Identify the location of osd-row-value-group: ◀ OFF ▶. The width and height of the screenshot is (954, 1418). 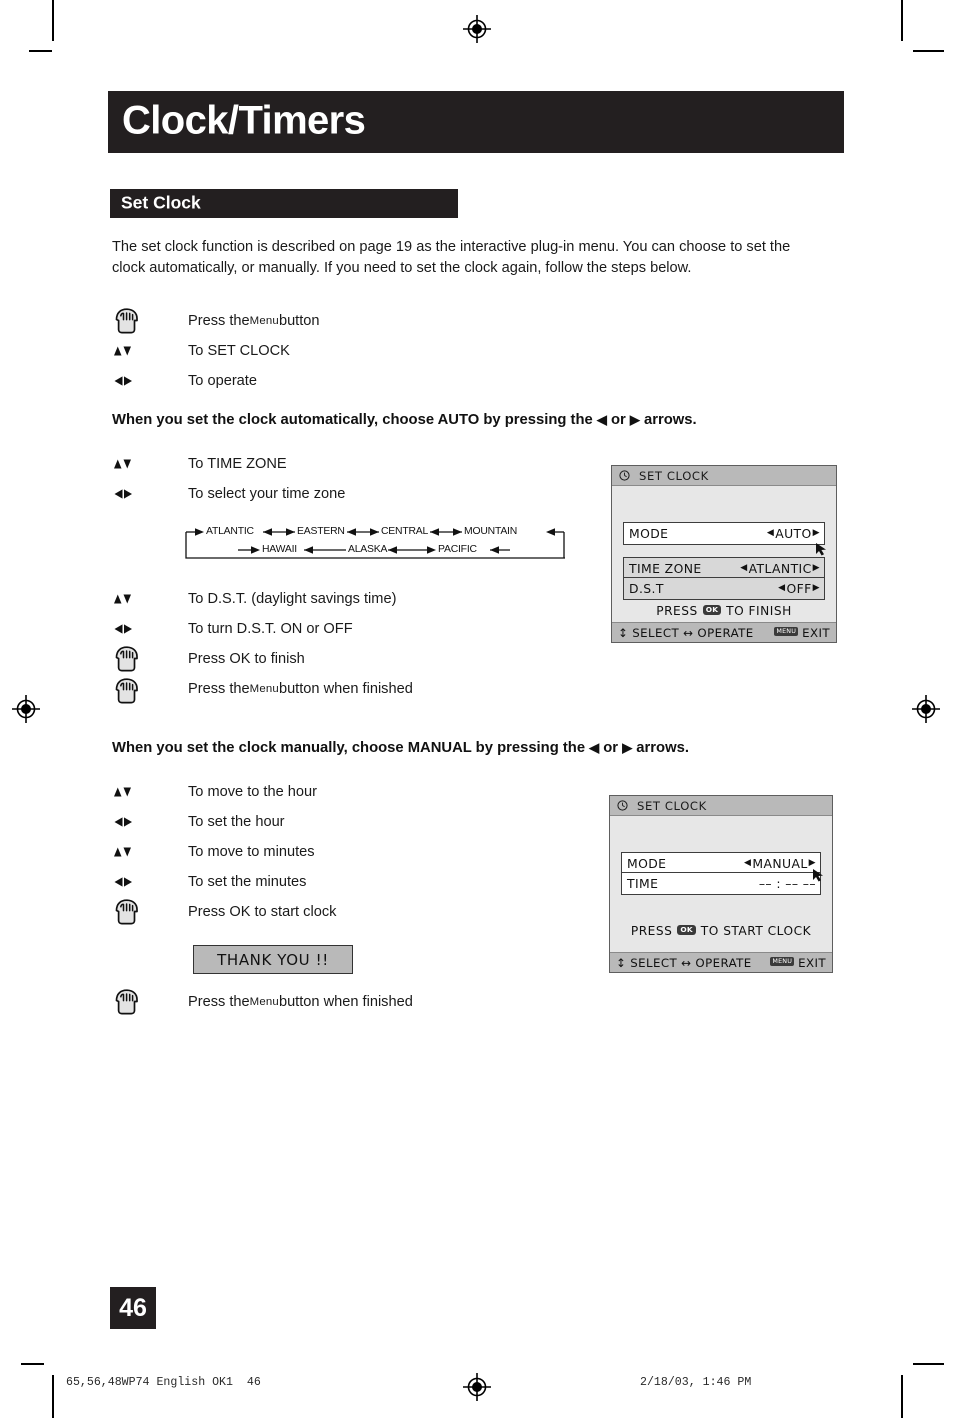
(801, 588).